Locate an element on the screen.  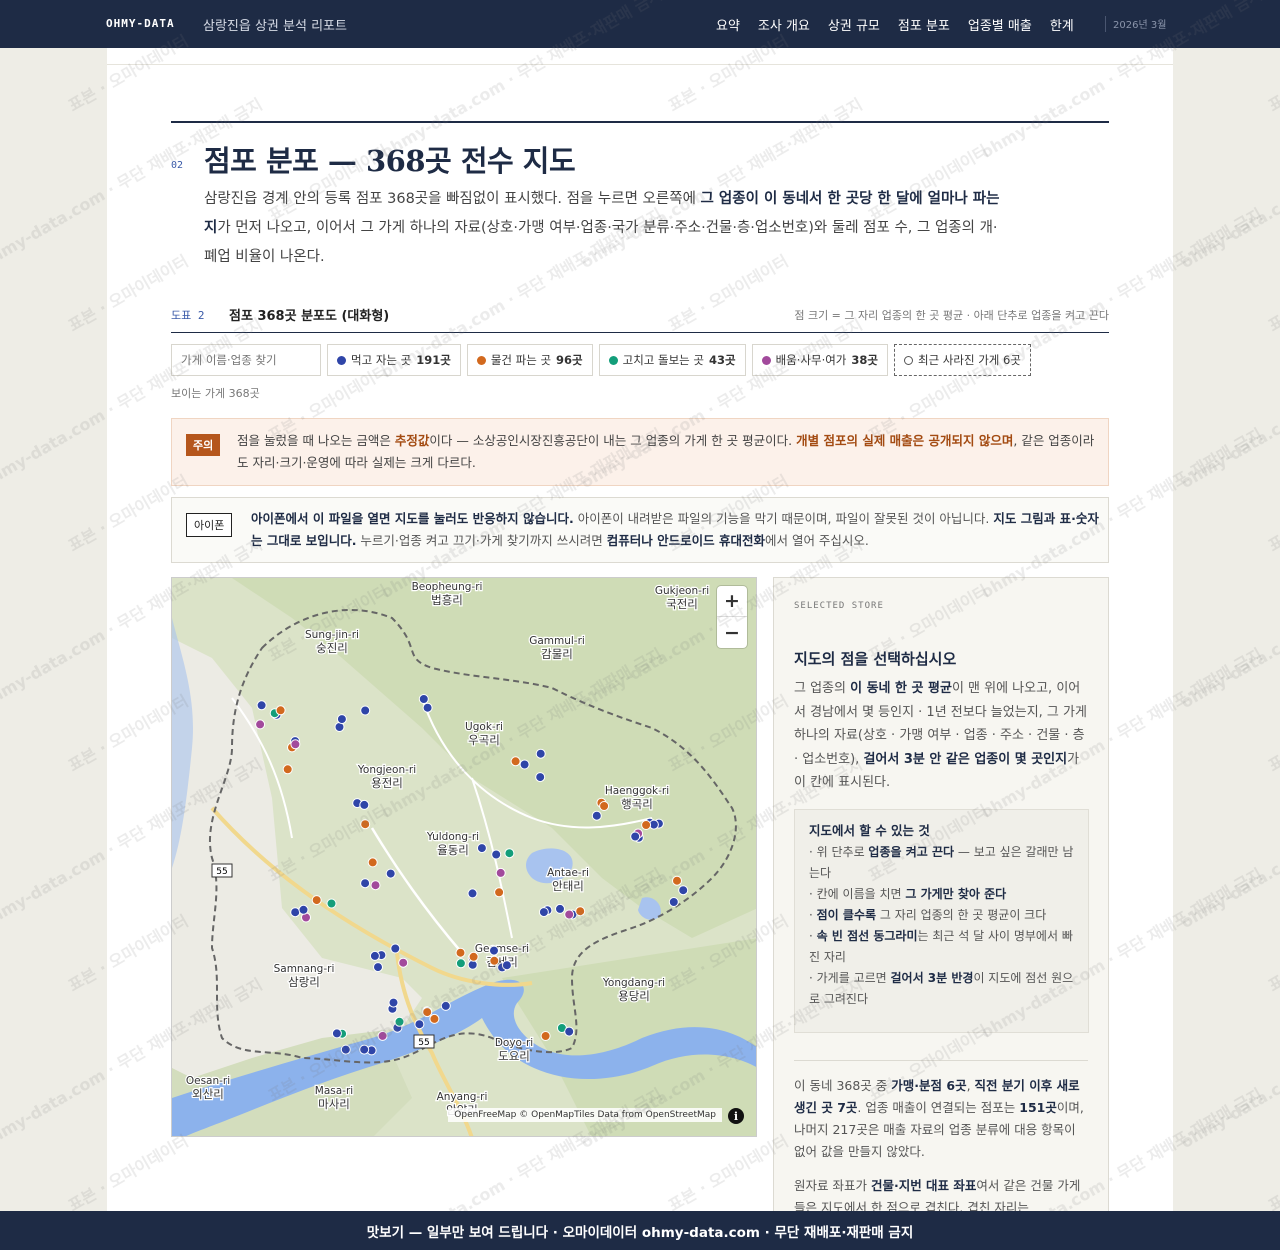
filter-chip-repair-care: 고치고 돌보는 곳 43곳 is located at coordinates (672, 360).